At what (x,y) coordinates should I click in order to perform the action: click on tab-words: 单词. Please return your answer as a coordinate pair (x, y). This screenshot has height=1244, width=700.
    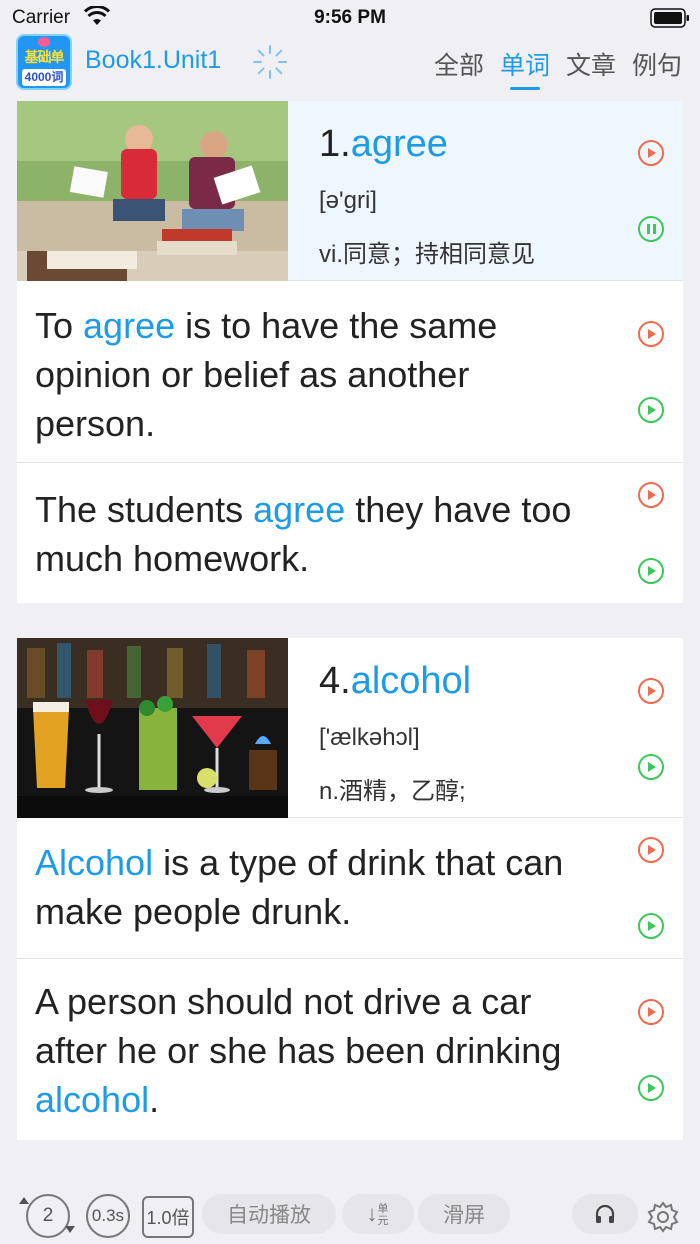
    Looking at the image, I should click on (525, 68).